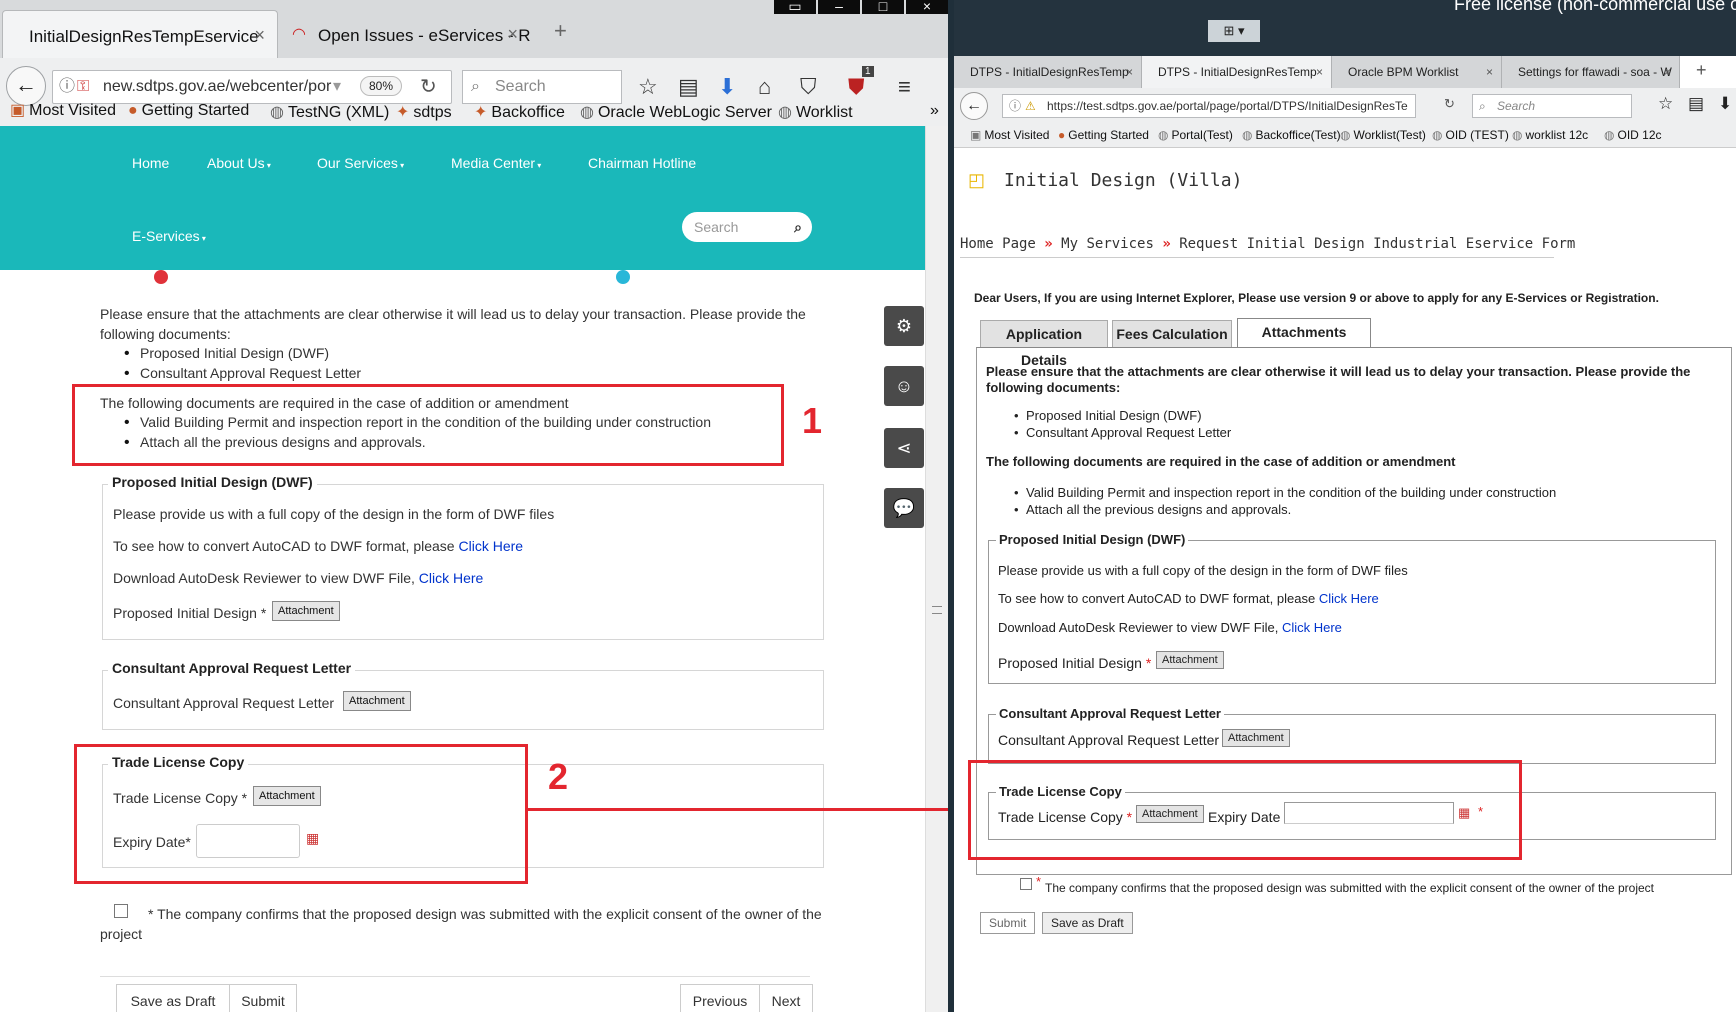 The height and width of the screenshot is (1012, 1736). Describe the element at coordinates (432, 112) in the screenshot. I see `bookmark-label: sdtps` at that location.